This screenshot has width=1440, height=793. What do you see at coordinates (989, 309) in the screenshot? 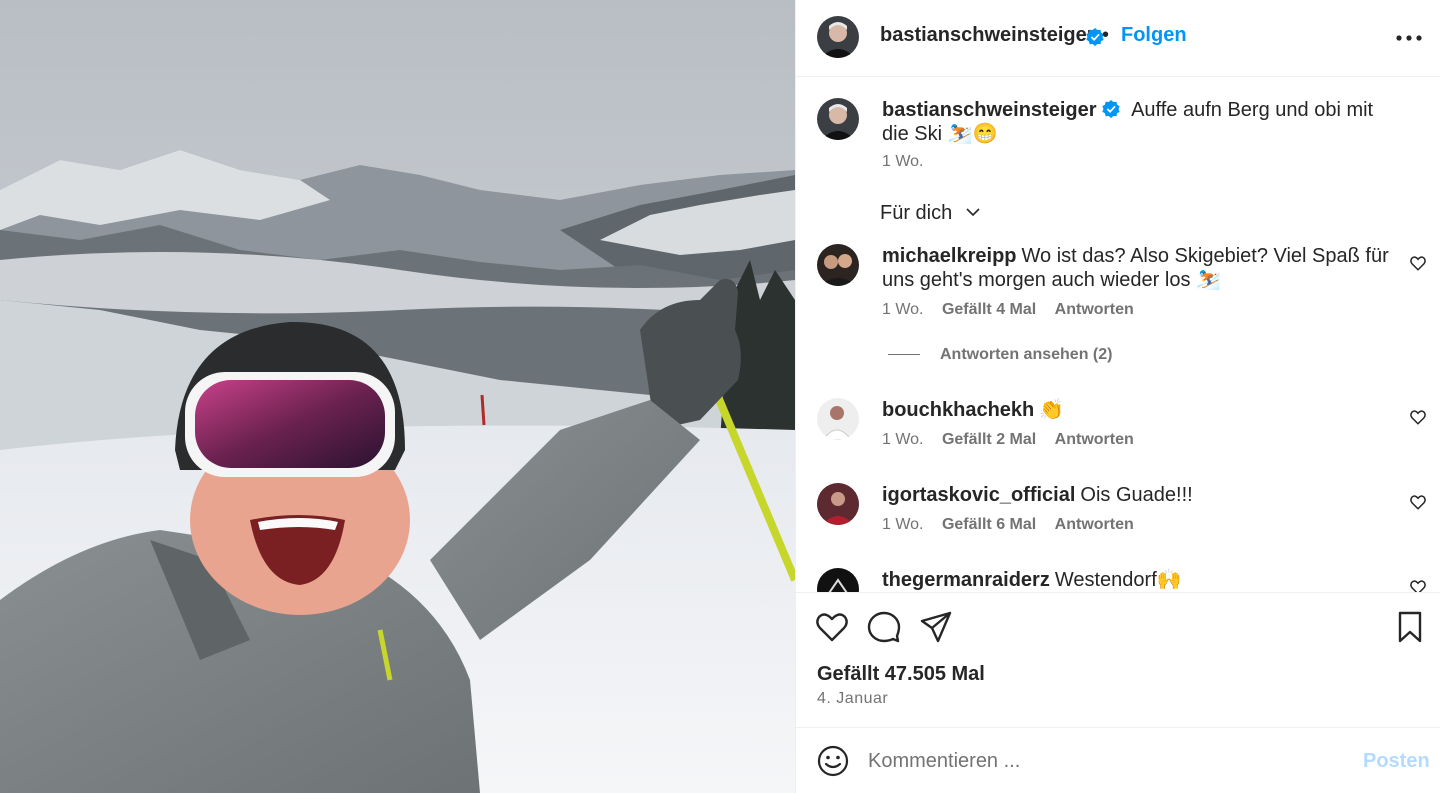
I see `comment-likes: Gefällt 4 Mal` at bounding box center [989, 309].